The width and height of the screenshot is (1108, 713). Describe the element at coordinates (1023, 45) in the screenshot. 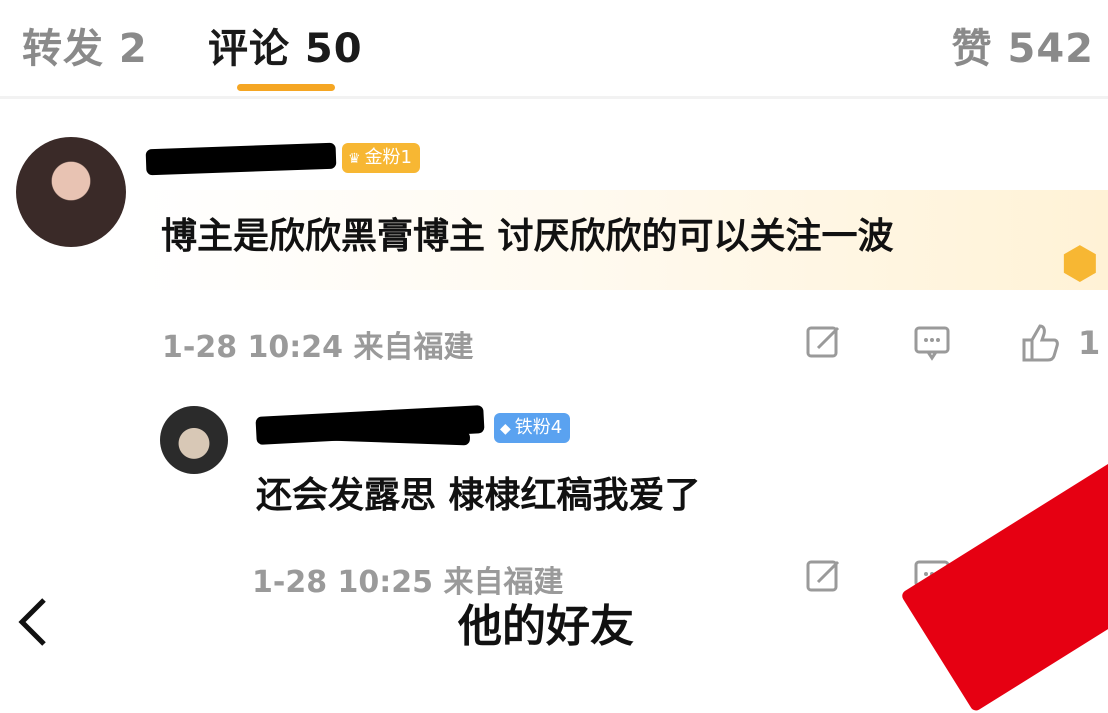

I see `tab-likes: 赞 542` at that location.